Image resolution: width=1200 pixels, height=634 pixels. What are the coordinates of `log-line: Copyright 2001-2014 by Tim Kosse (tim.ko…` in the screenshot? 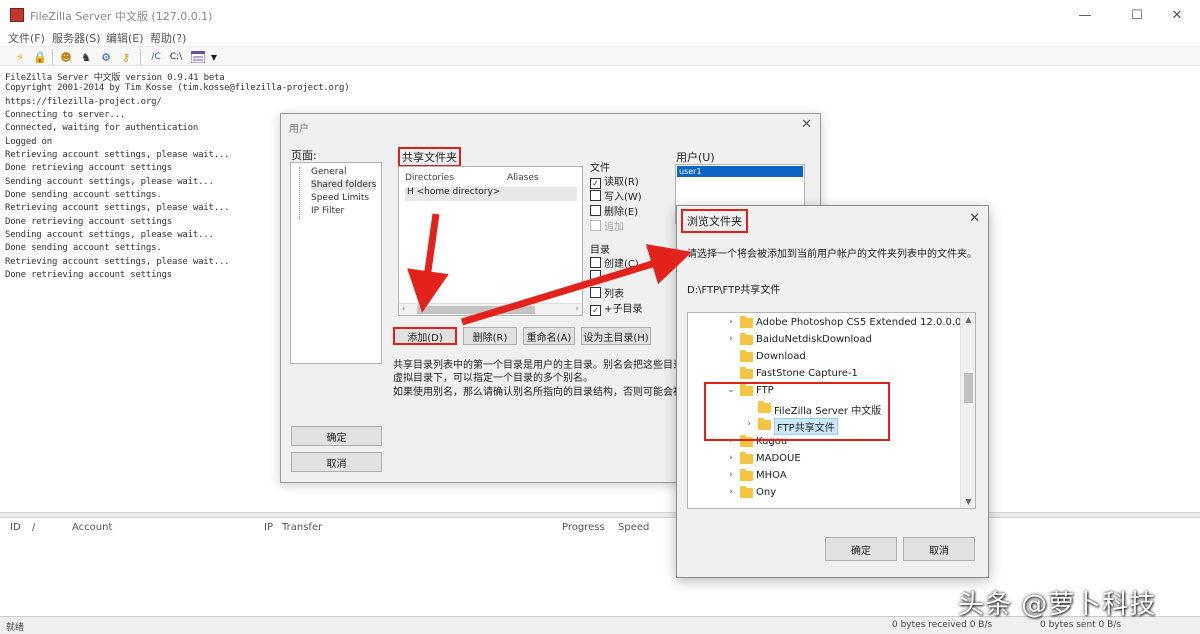 It's located at (177, 88).